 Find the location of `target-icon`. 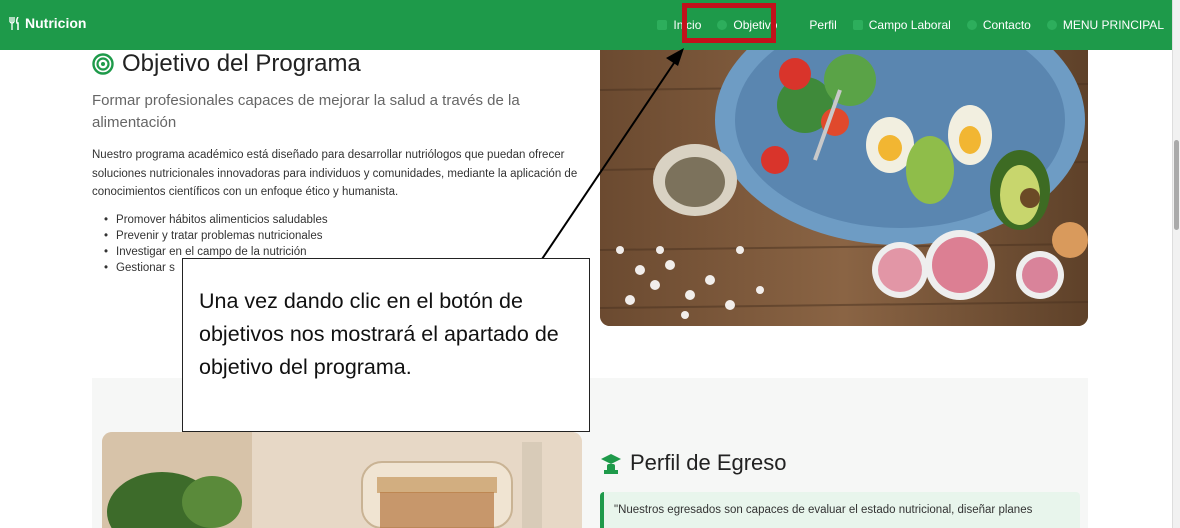

target-icon is located at coordinates (103, 64).